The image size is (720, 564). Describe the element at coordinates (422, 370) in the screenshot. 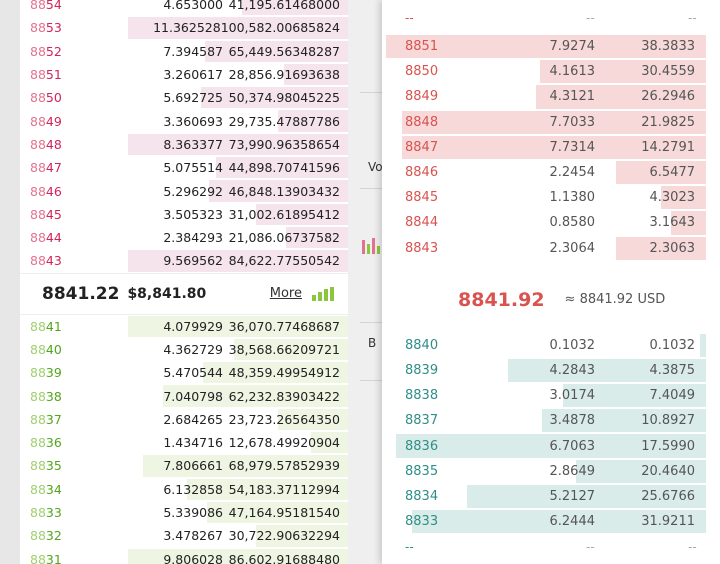

I see `row-price: 8839` at that location.